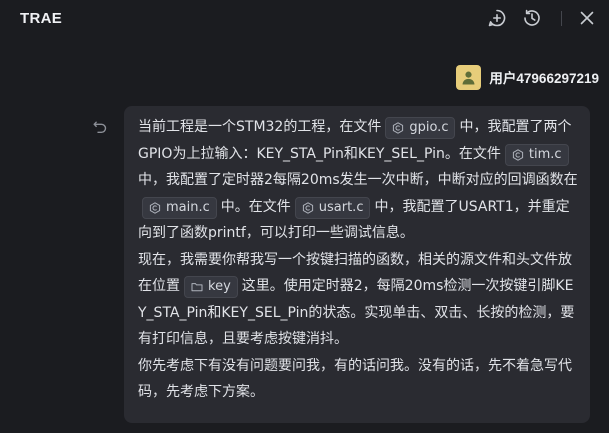  Describe the element at coordinates (429, 127) in the screenshot. I see `file-chip-label: gpio.c` at that location.